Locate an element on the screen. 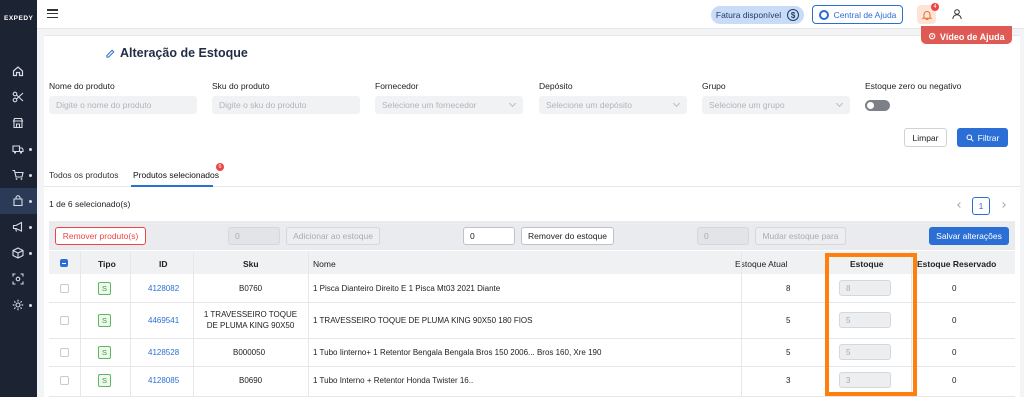 This screenshot has width=1024, height=397. notifications-badge: 4 is located at coordinates (935, 7).